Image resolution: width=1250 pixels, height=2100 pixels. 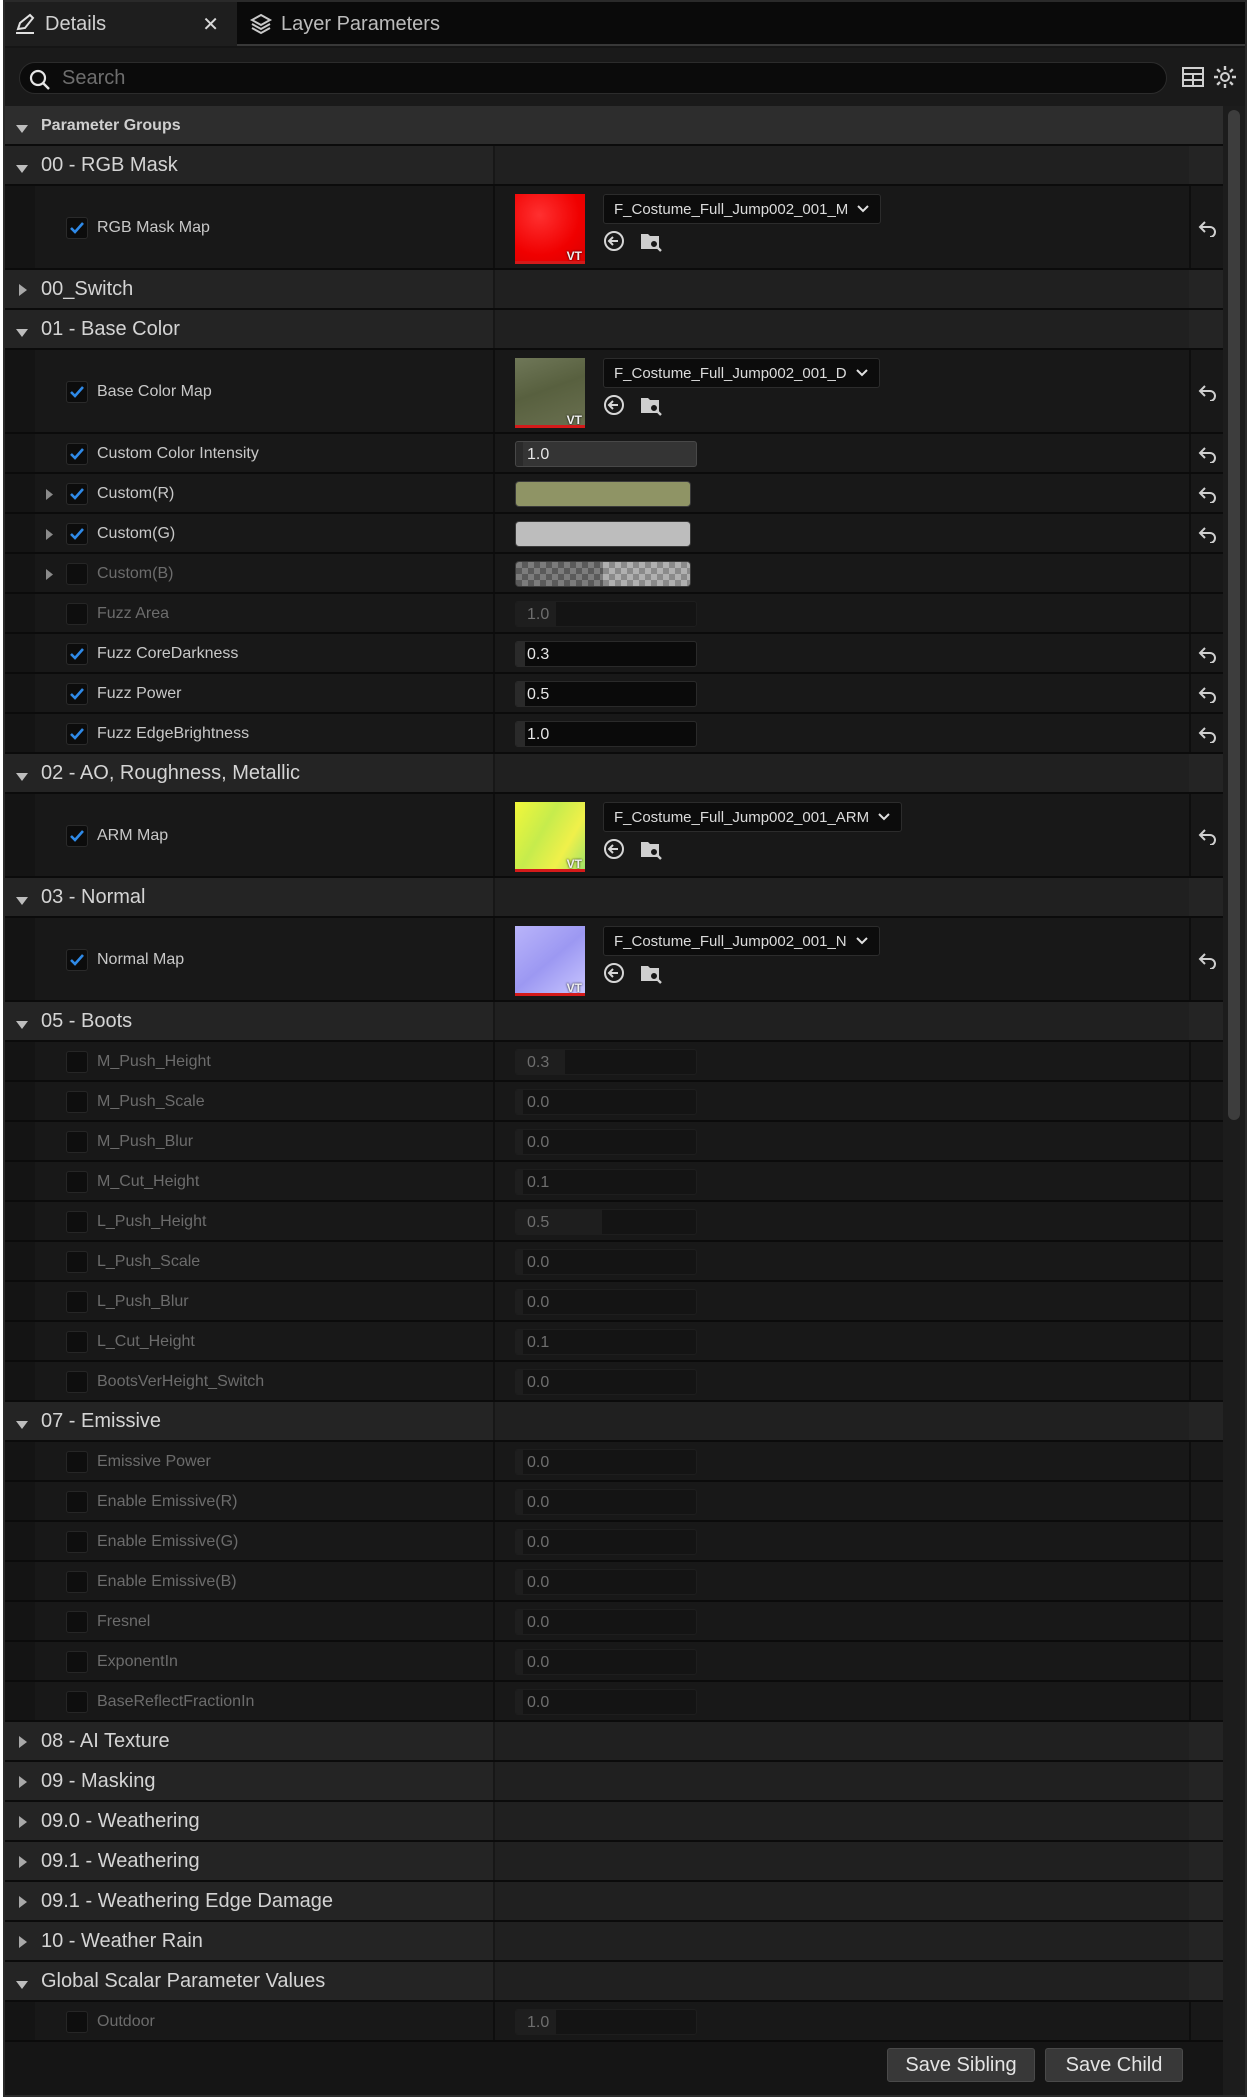 What do you see at coordinates (1225, 79) in the screenshot?
I see `gear-icon` at bounding box center [1225, 79].